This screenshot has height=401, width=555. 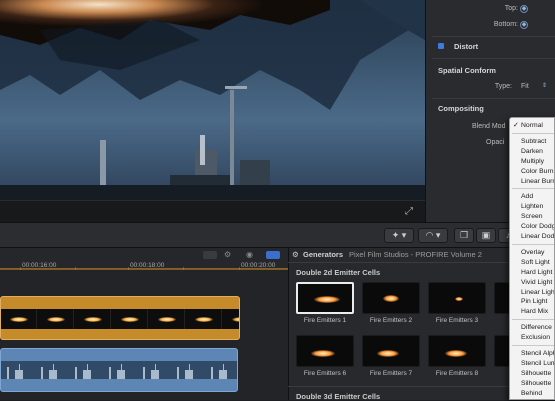 I want to click on camera-icon: ▣, so click(x=486, y=235).